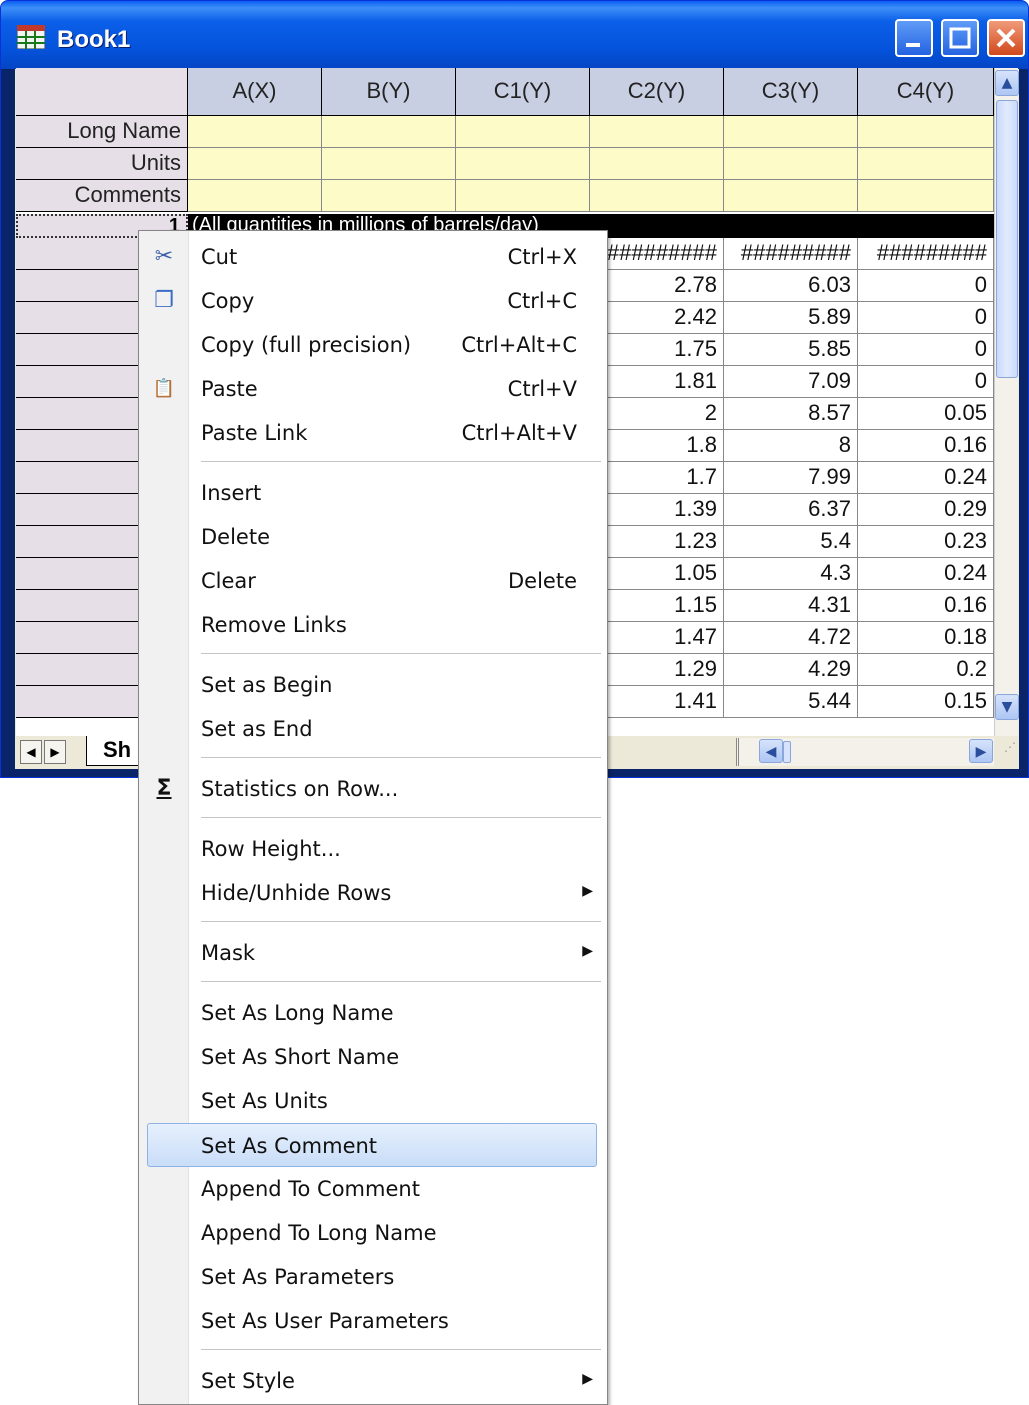 This screenshot has width=1029, height=1405. Describe the element at coordinates (791, 286) in the screenshot. I see `table-cell: 6.03` at that location.